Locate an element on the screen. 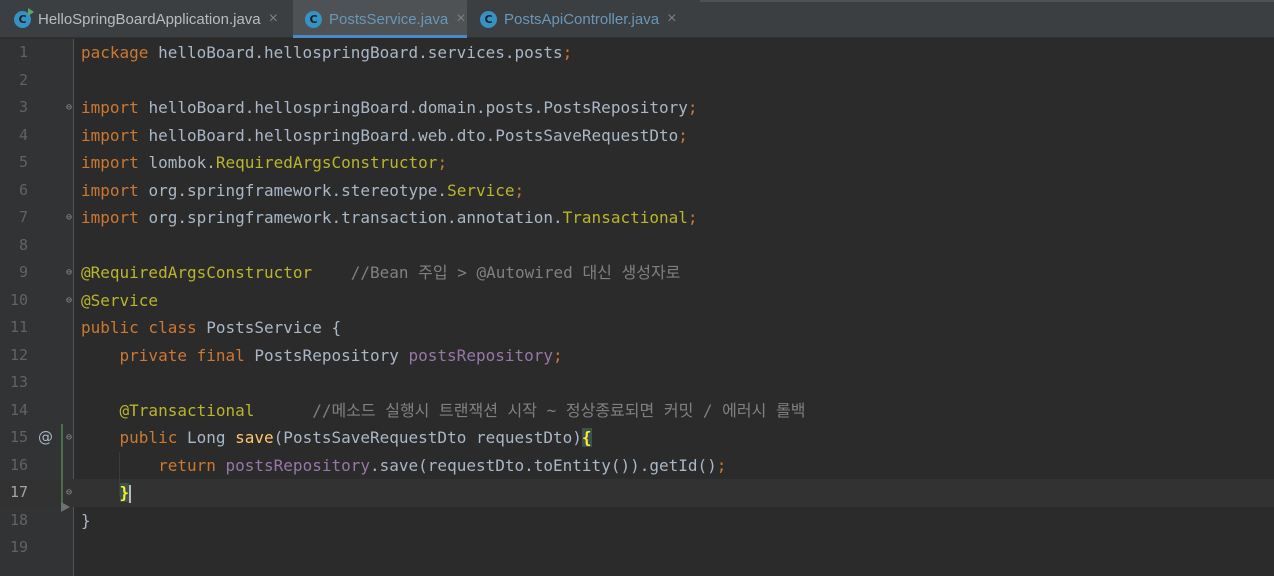 This screenshot has height=576, width=1274. tab-label: PostsService.java is located at coordinates (389, 19).